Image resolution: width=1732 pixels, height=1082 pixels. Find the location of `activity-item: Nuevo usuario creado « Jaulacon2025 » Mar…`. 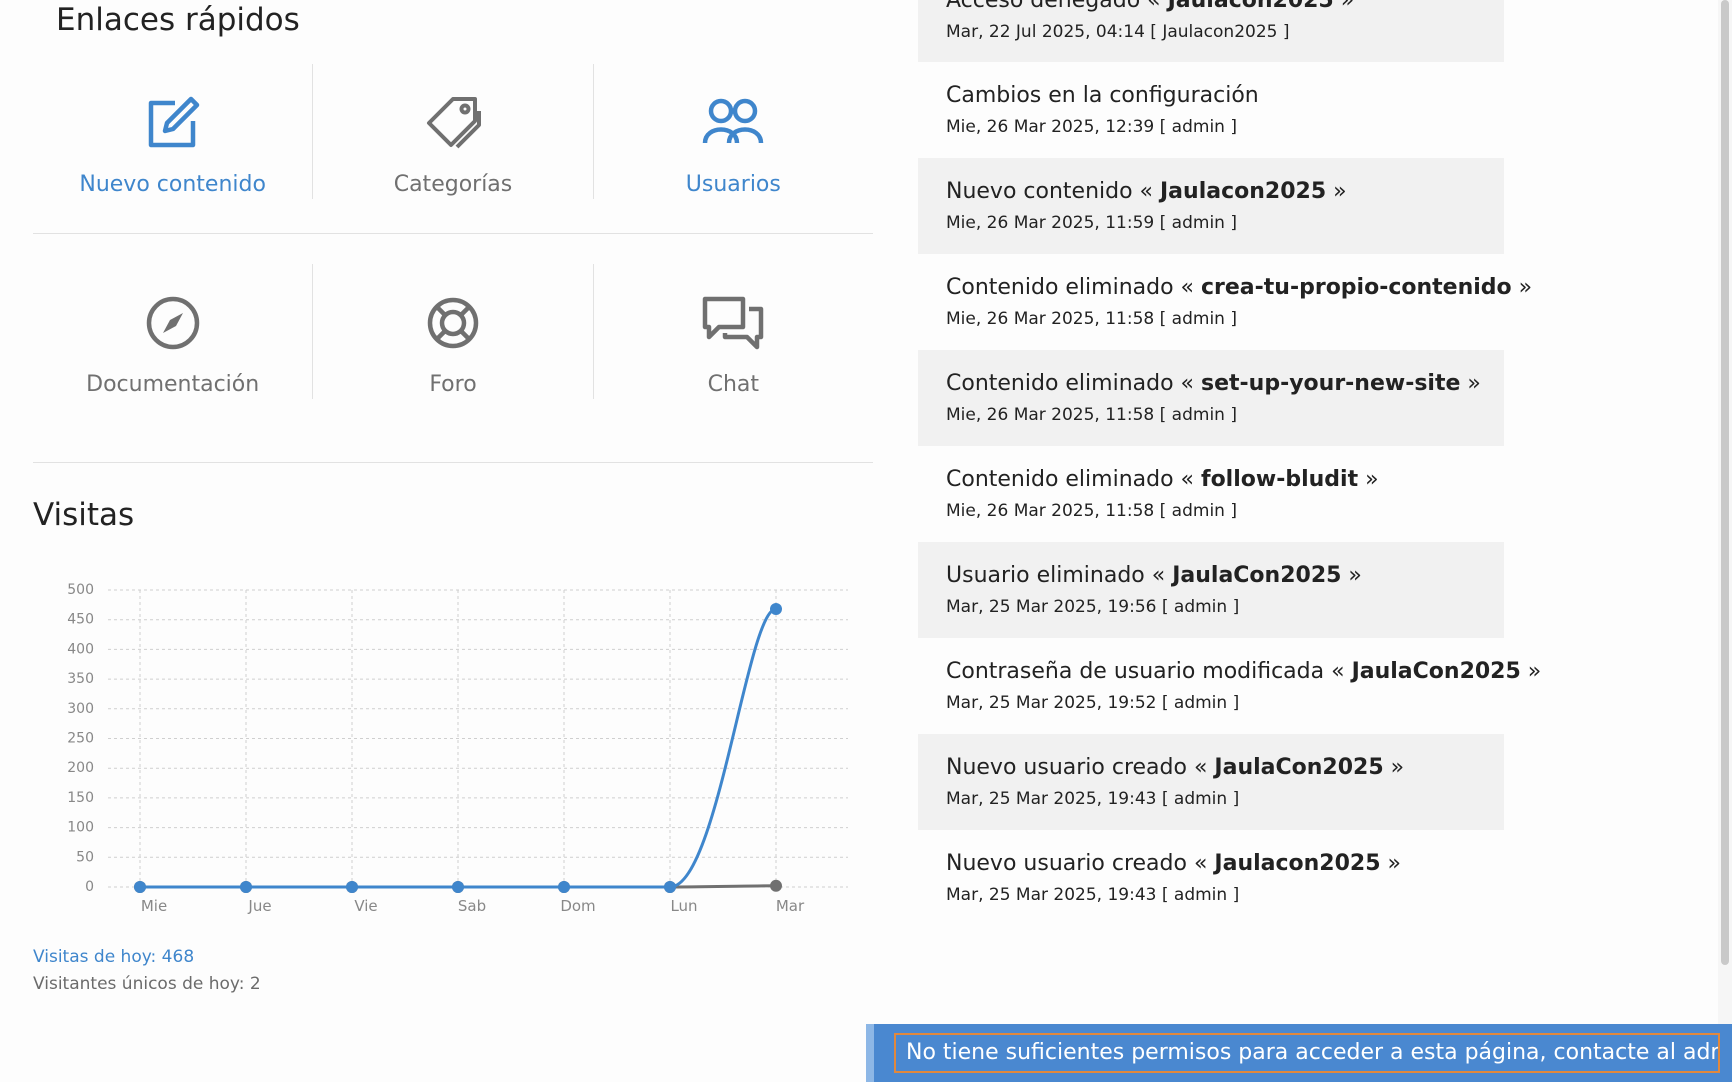

activity-item: Nuevo usuario creado « Jaulacon2025 » Mar… is located at coordinates (1211, 878).